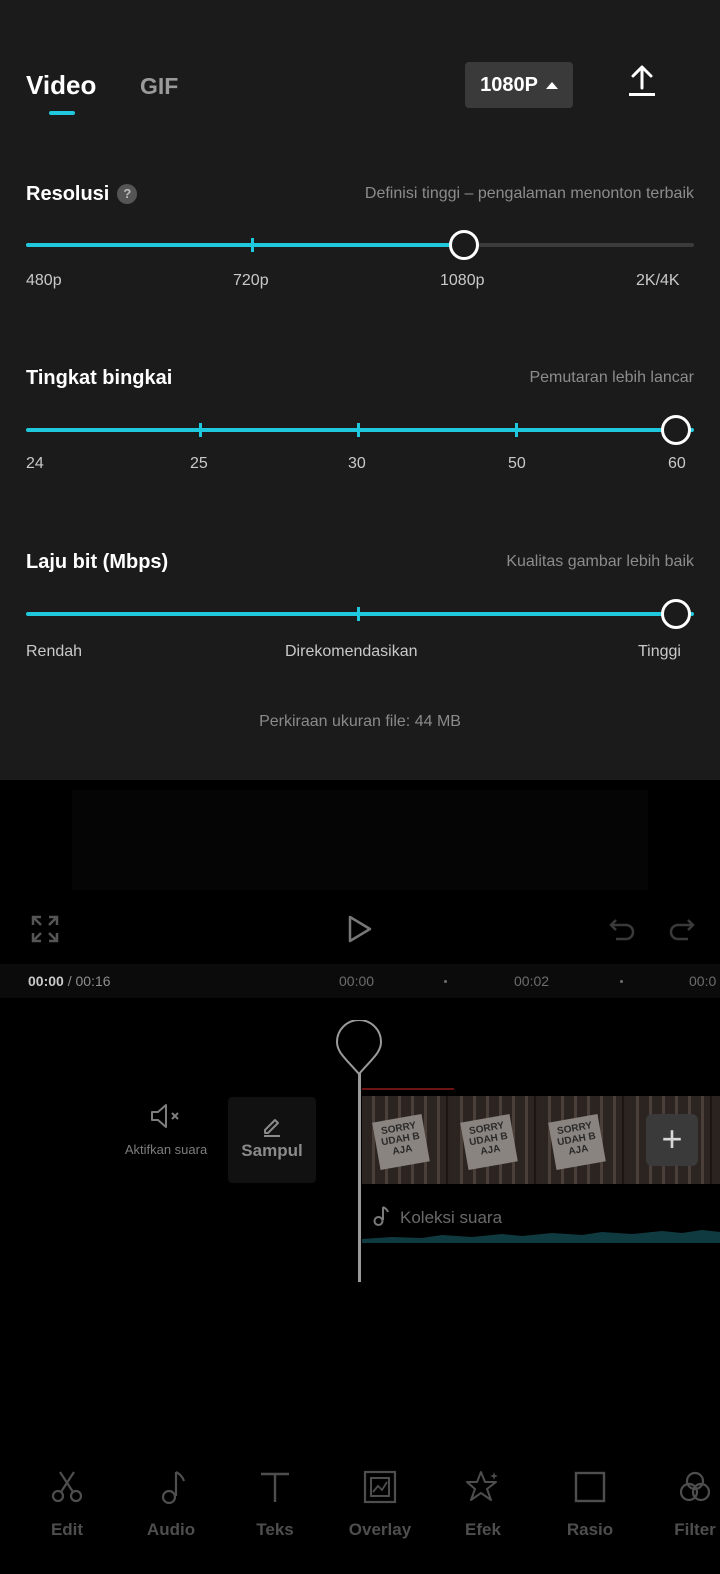  Describe the element at coordinates (532, 981) in the screenshot. I see `ruler-mark: 00:02` at that location.